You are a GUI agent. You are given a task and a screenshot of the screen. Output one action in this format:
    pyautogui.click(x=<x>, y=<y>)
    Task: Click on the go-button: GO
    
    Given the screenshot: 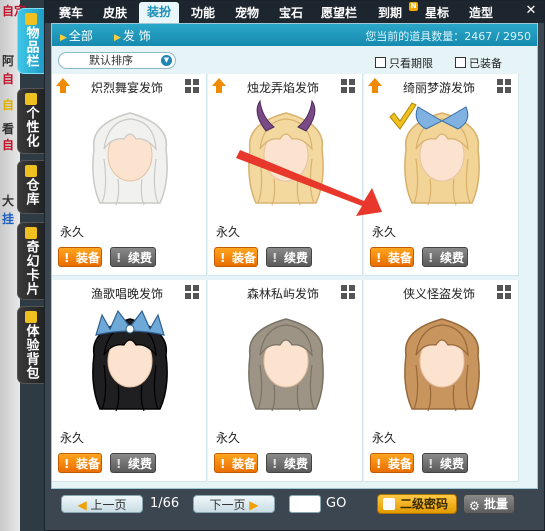 What is the action you would take?
    pyautogui.click(x=336, y=504)
    